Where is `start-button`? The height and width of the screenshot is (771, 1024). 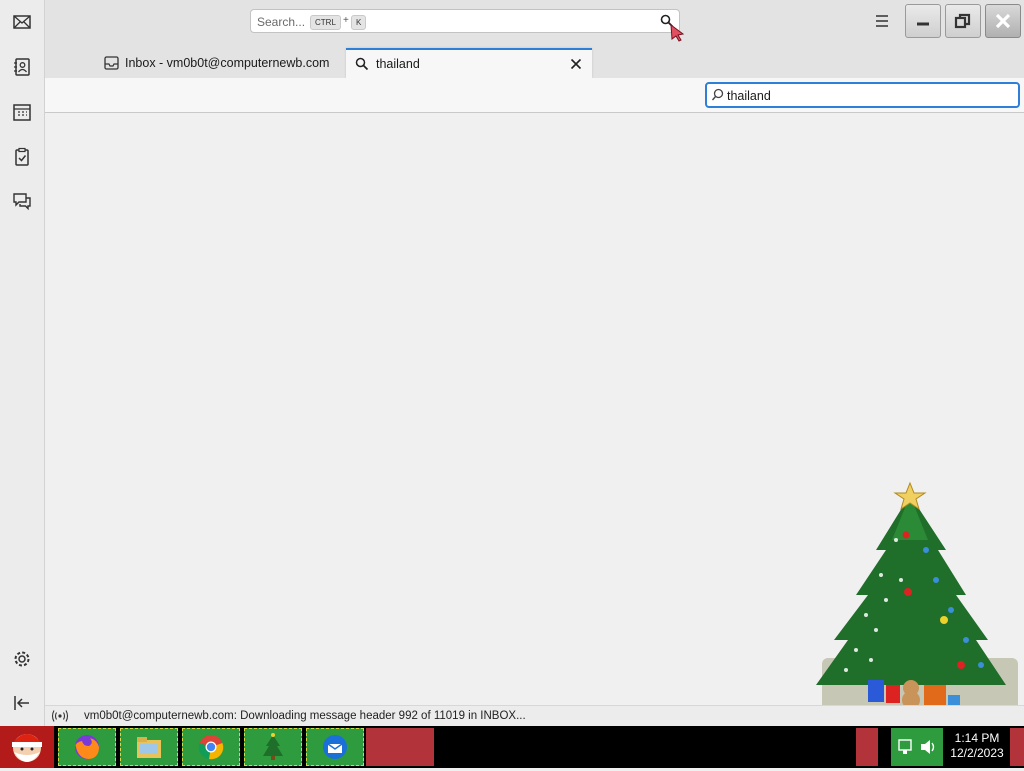 start-button is located at coordinates (27, 747).